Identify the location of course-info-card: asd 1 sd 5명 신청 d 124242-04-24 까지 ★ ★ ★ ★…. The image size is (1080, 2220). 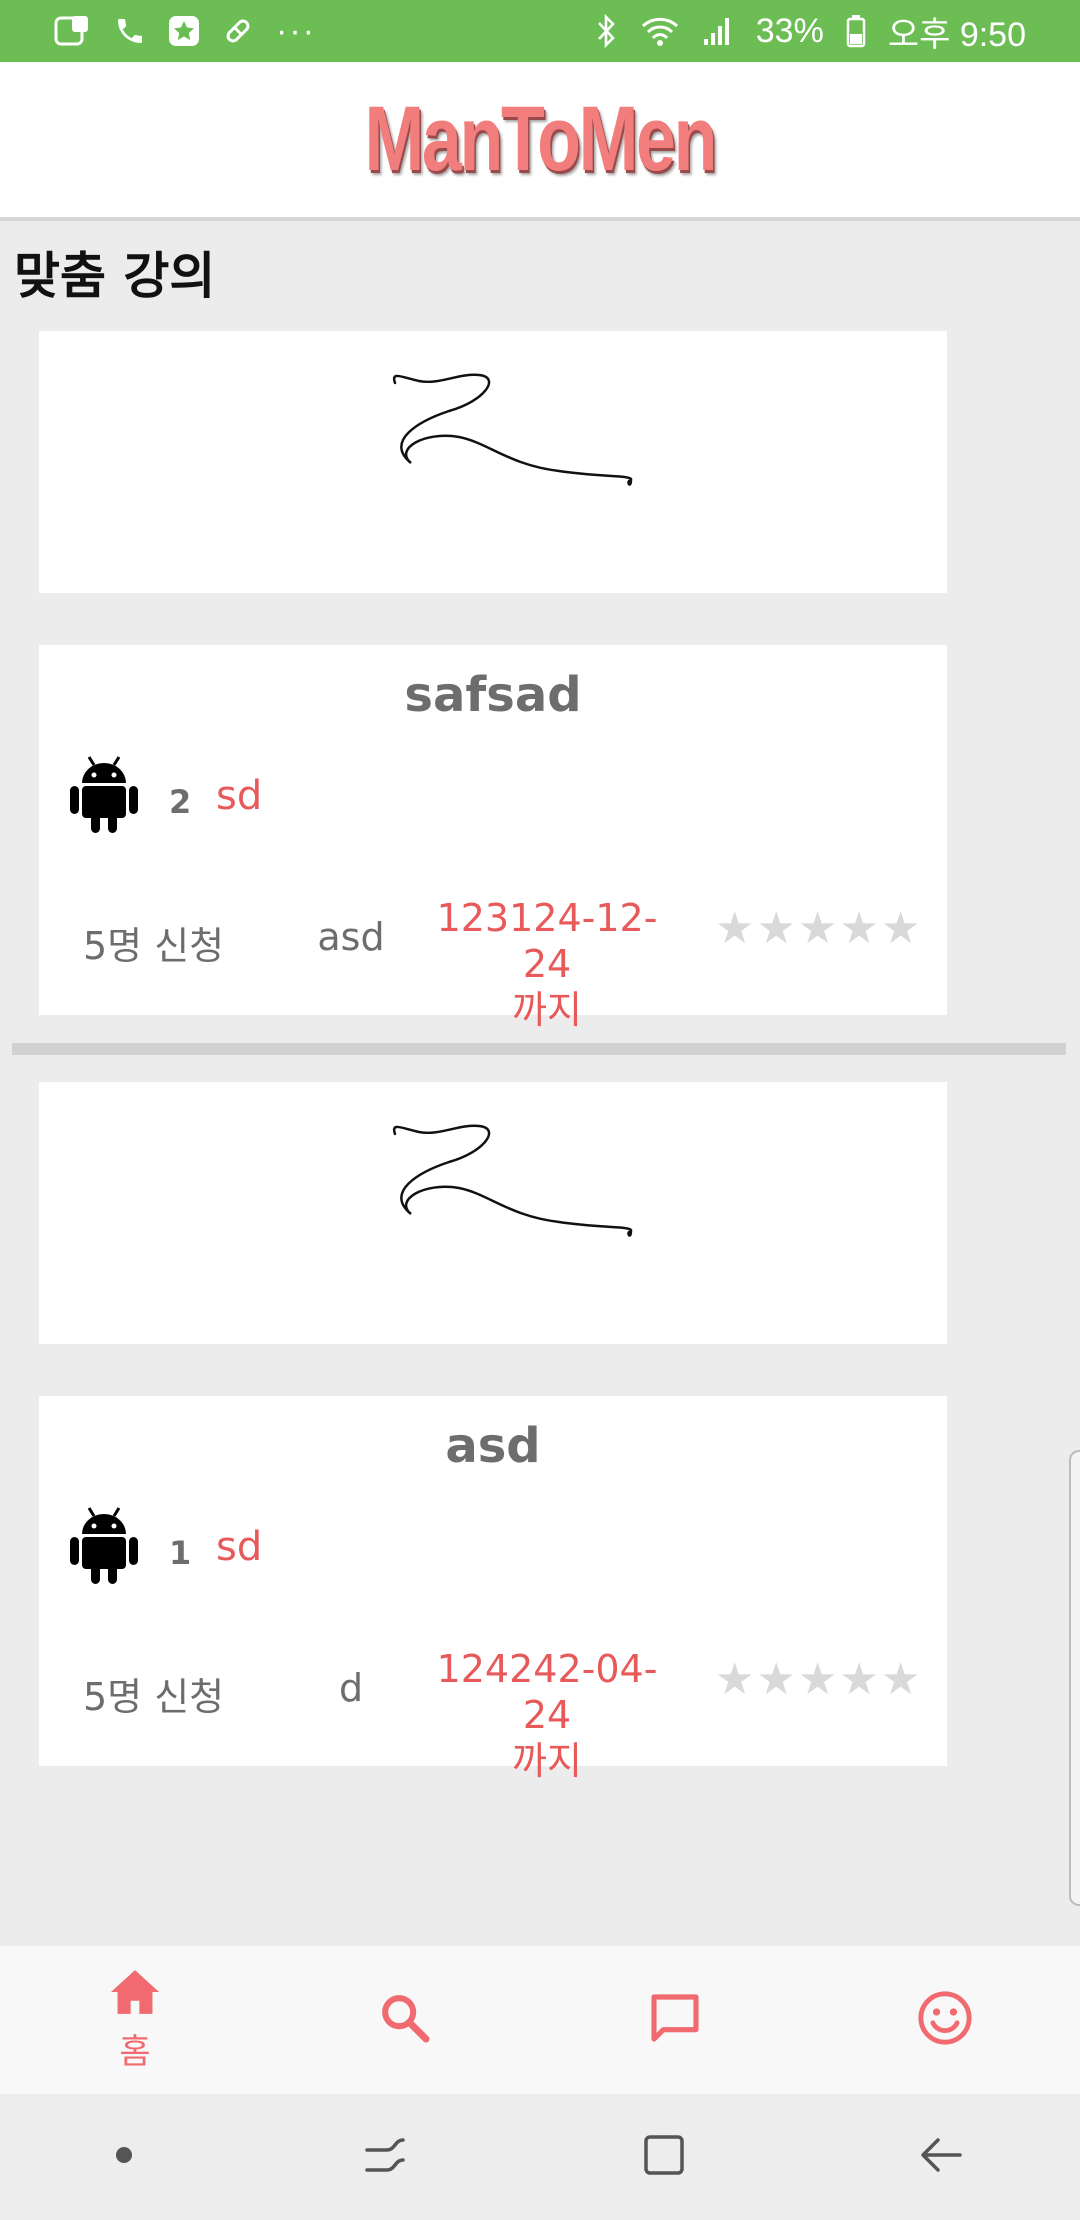
(493, 1589).